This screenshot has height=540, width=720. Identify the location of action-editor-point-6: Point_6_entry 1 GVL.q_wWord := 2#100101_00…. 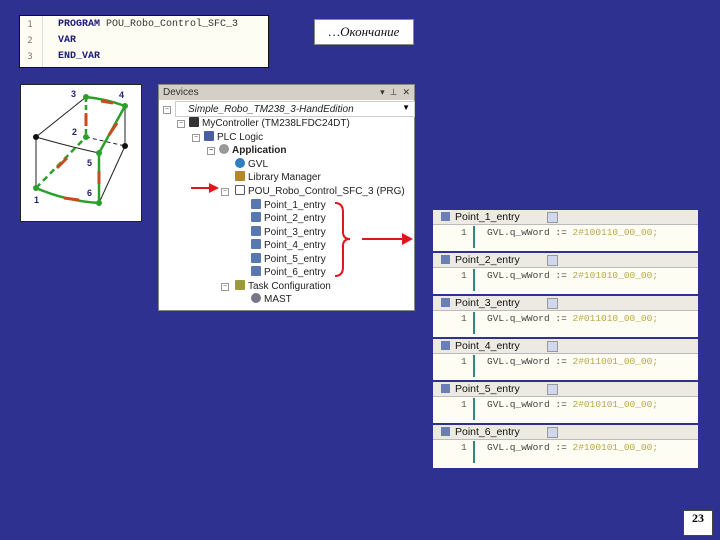
(565, 446).